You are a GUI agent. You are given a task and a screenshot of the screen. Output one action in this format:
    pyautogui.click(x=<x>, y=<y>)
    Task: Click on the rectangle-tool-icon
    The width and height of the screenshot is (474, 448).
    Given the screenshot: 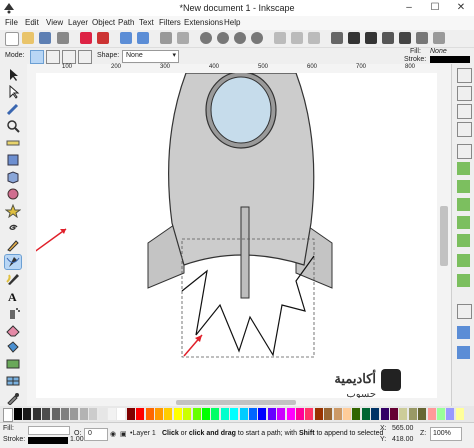 What is the action you would take?
    pyautogui.click(x=13, y=160)
    